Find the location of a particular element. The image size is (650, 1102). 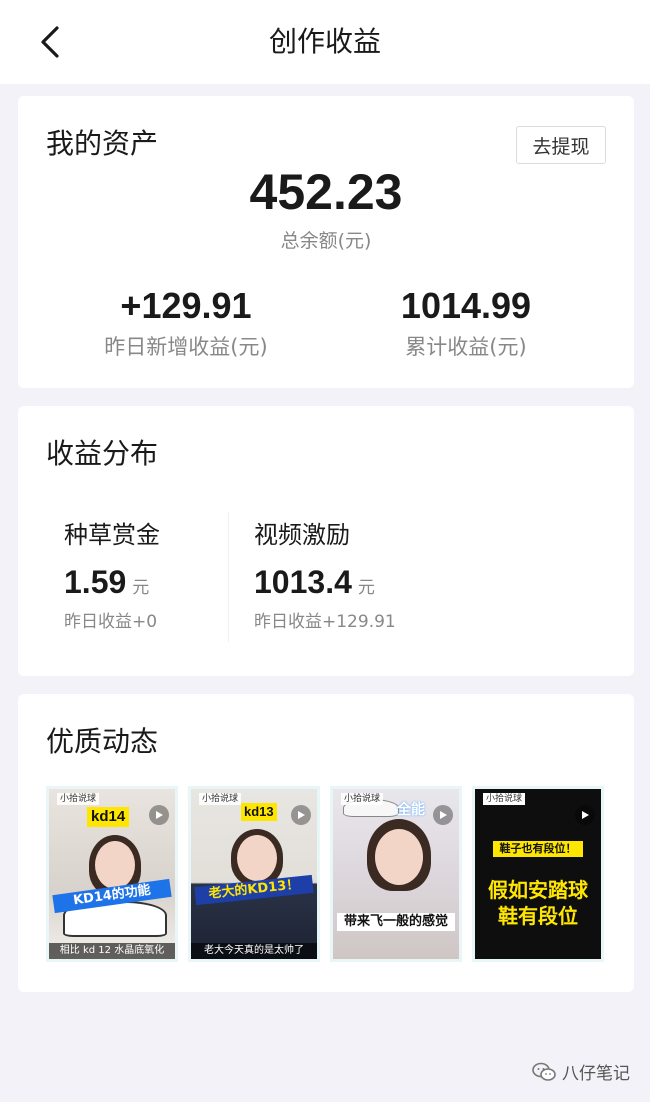

distribution-item-amount: 1.59 元 is located at coordinates (106, 585).